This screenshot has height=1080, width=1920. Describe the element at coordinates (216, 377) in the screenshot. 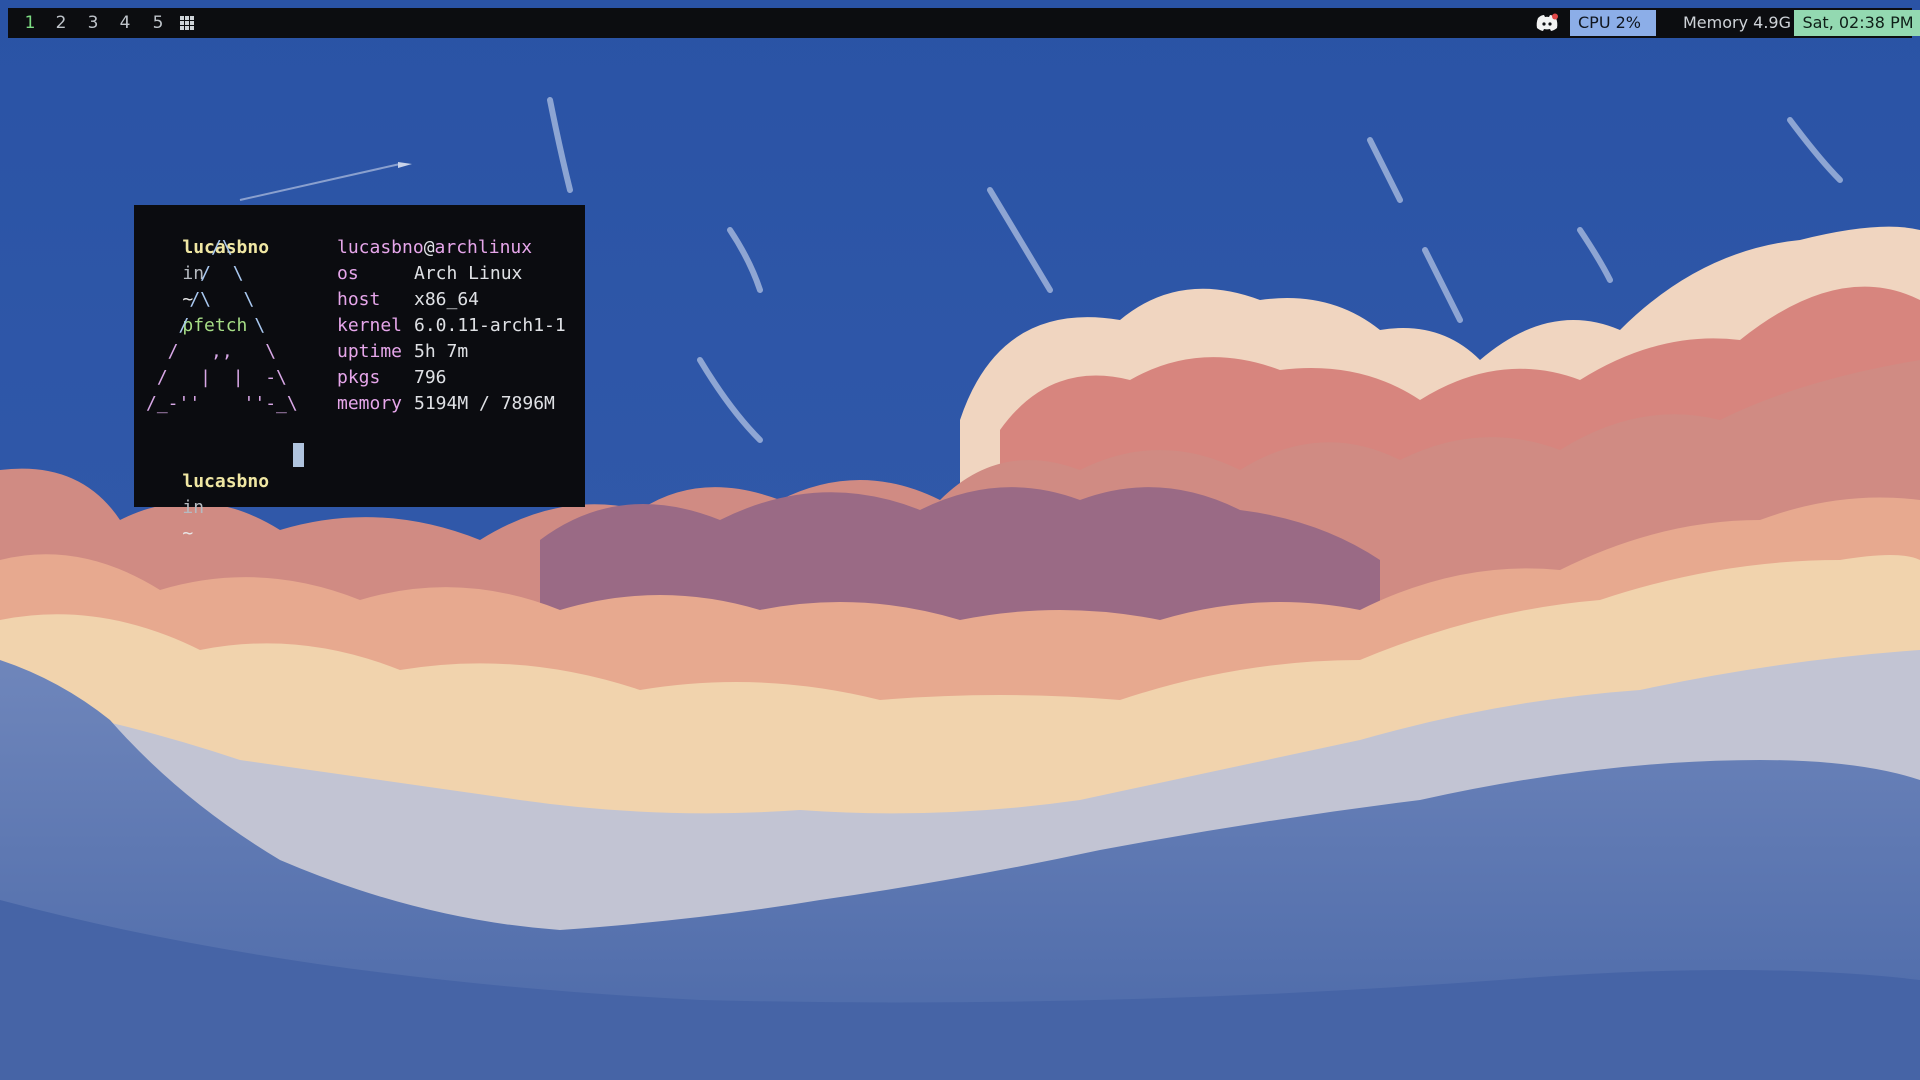

I see `arch-logo-line: / | | -\` at that location.